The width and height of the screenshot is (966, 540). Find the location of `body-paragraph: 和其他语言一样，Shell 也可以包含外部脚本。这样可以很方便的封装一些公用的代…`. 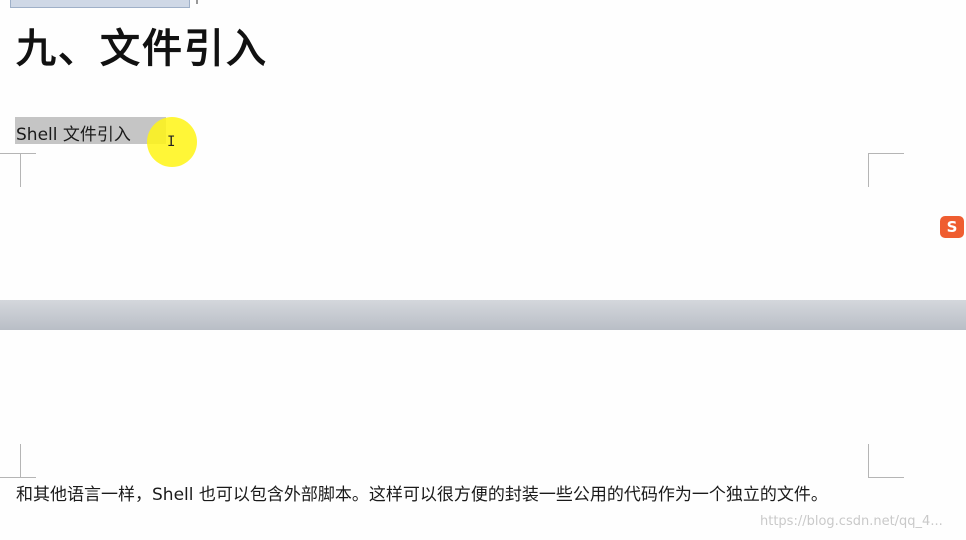

body-paragraph: 和其他语言一样，Shell 也可以包含外部脚本。这样可以很方便的封装一些公用的代… is located at coordinates (451, 495).